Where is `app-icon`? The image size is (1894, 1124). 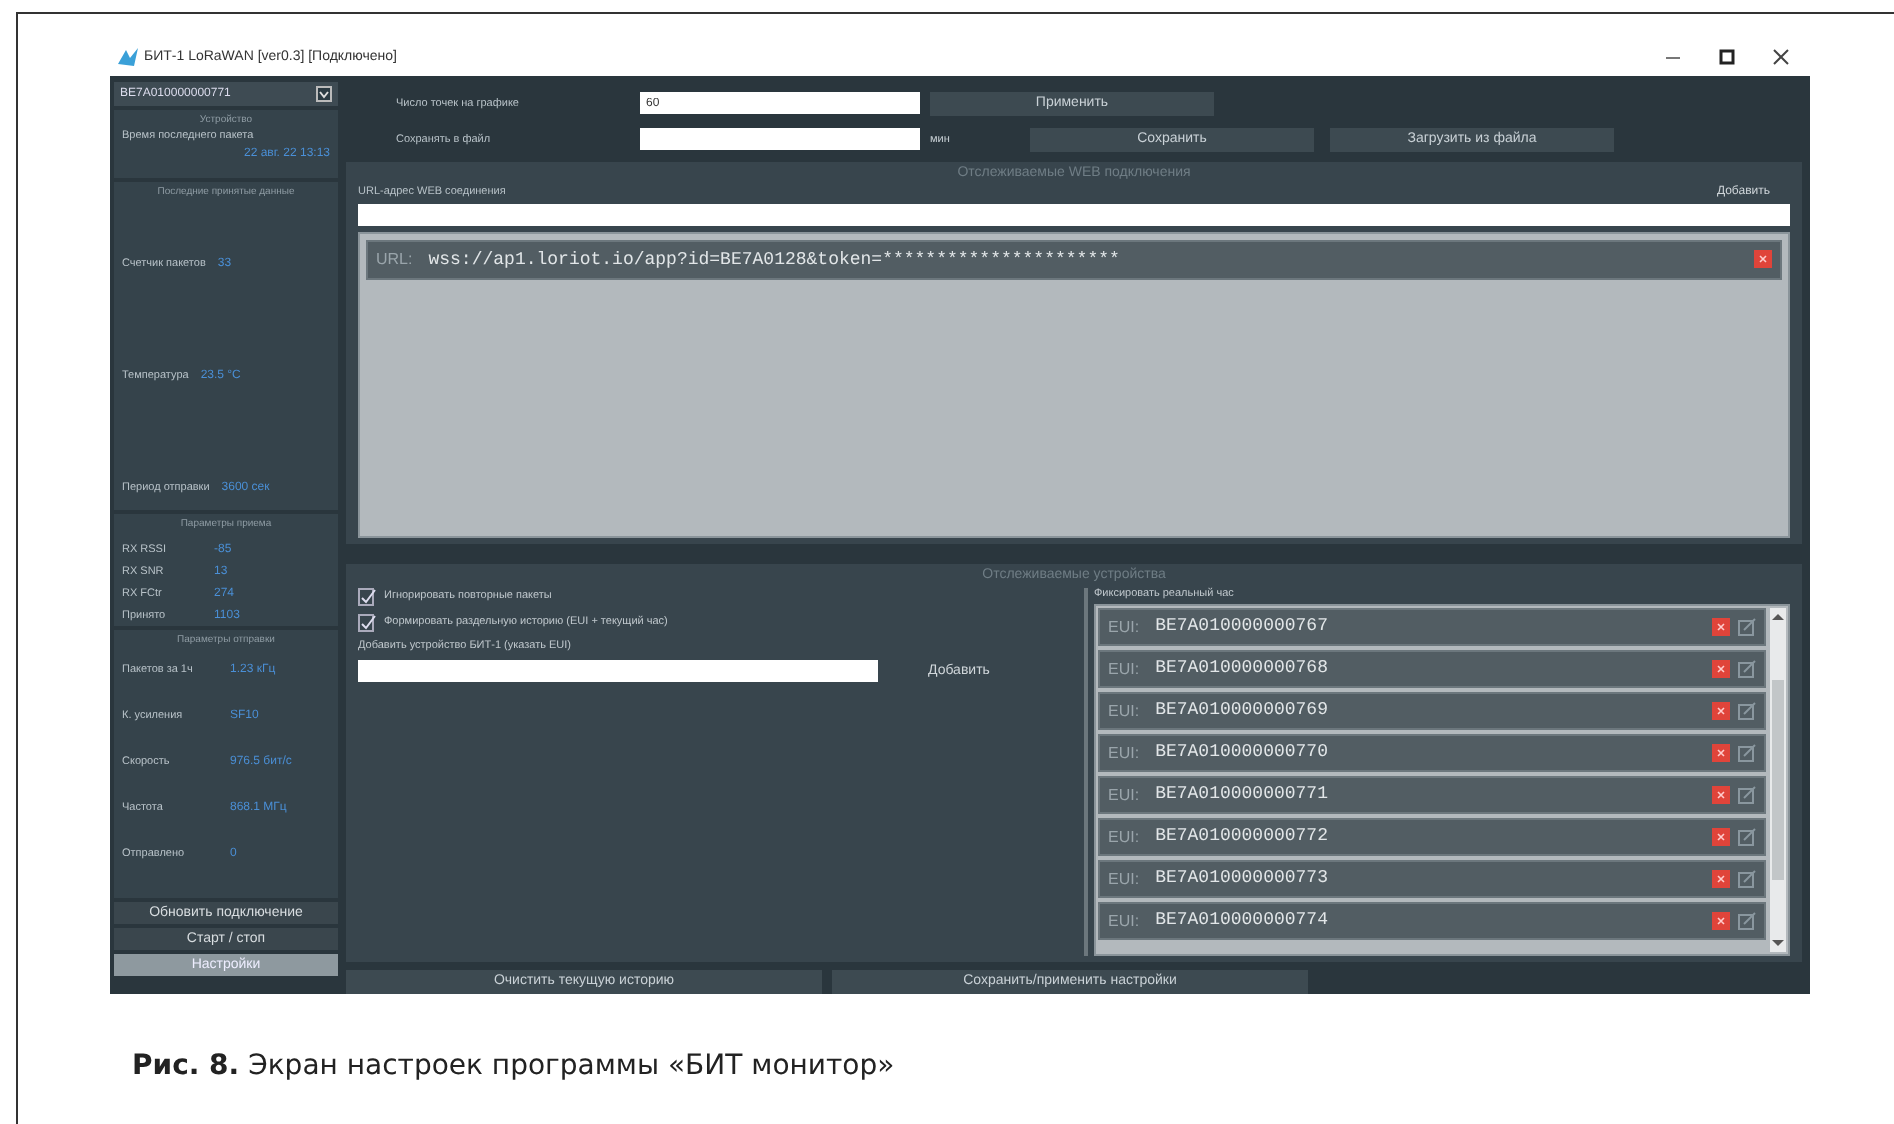 app-icon is located at coordinates (128, 56).